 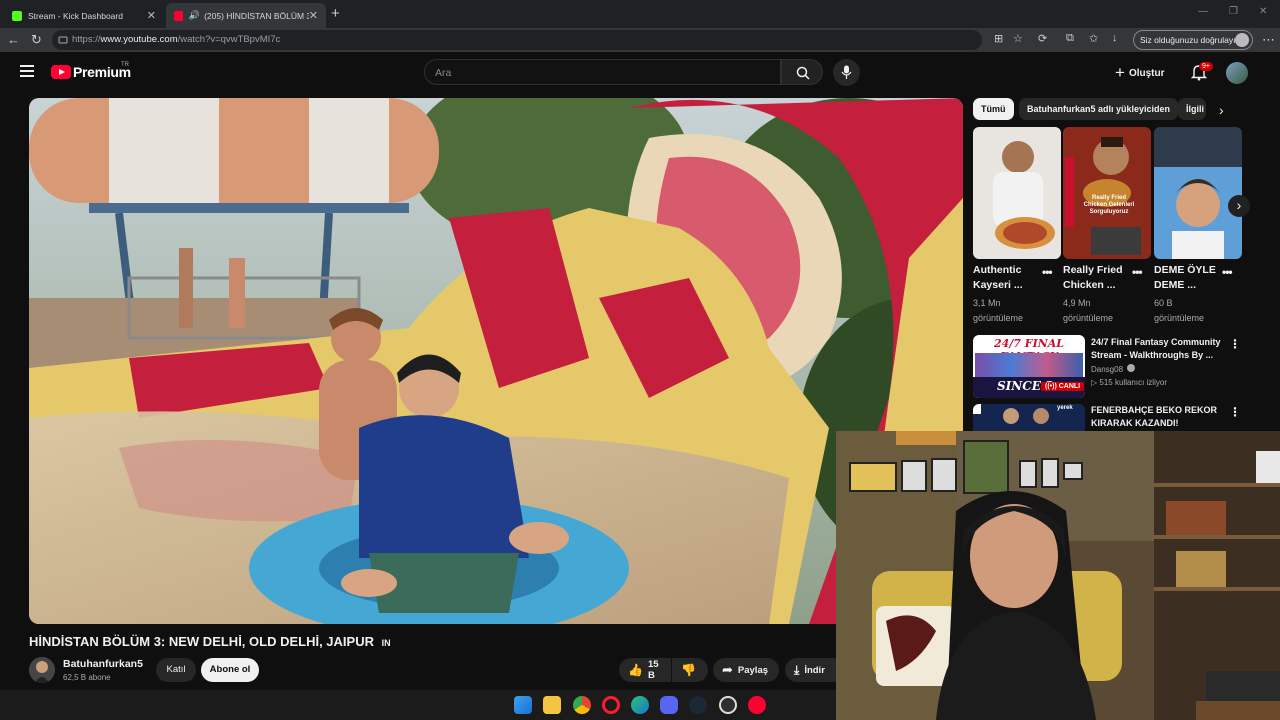 I want to click on chip-all: Tümü, so click(x=993, y=109).